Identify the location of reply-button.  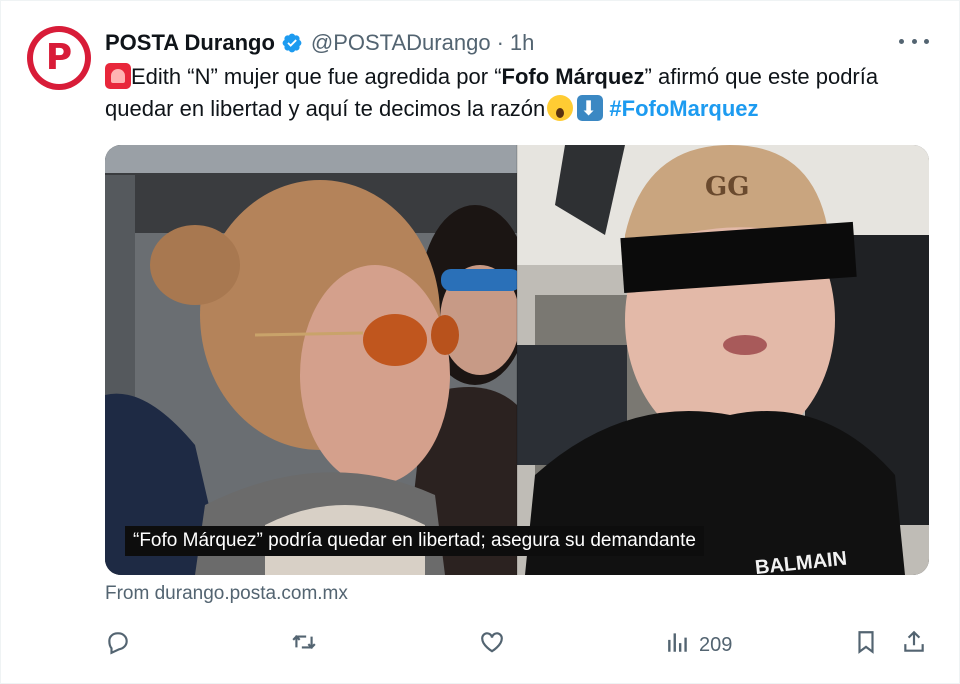
(118, 645).